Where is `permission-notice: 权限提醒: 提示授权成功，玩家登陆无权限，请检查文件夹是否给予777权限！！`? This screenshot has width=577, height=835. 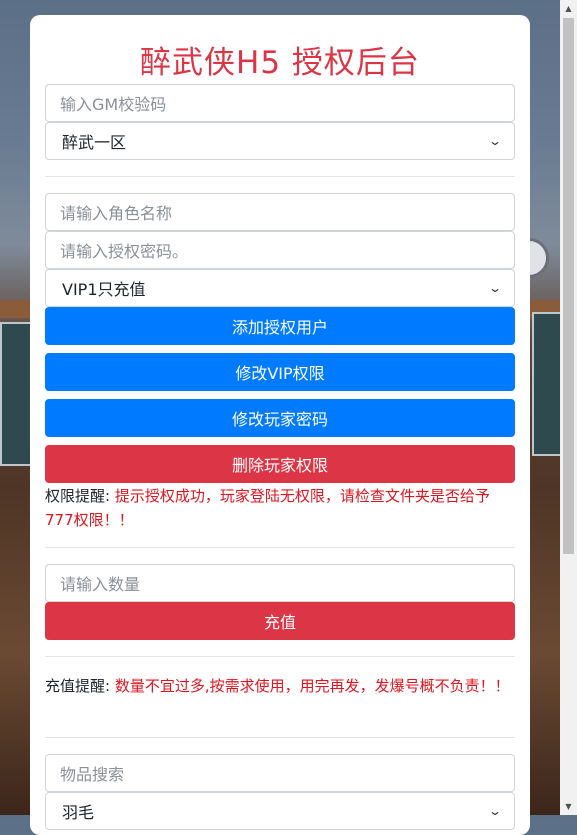 permission-notice: 权限提醒: 提示授权成功，玩家登陆无权限，请检查文件夹是否给予777权限！！ is located at coordinates (280, 508).